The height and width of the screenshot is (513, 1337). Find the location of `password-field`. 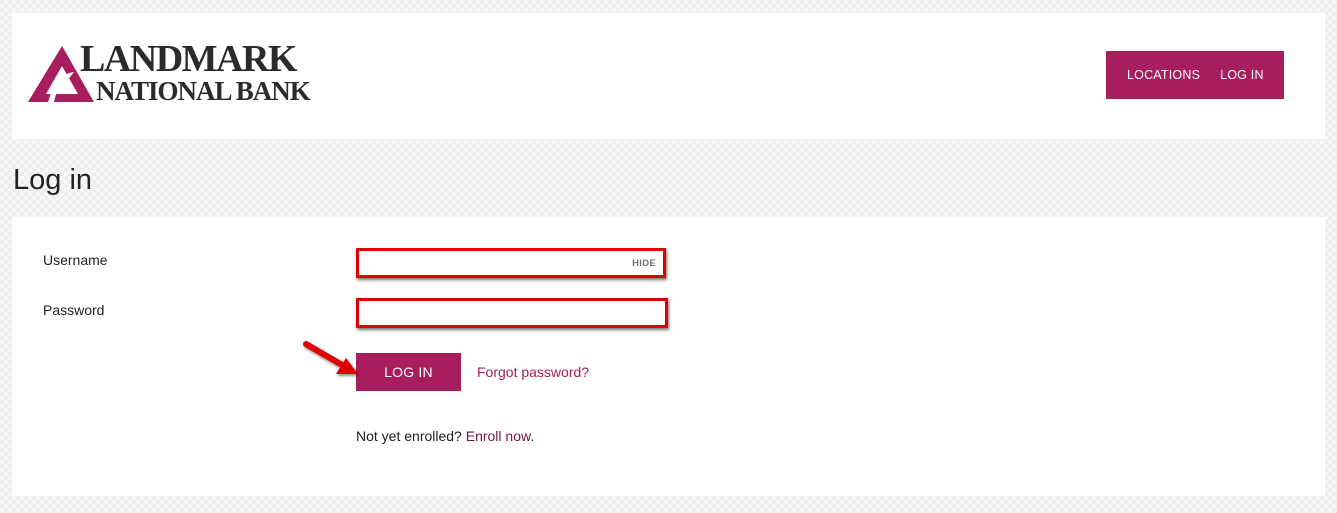

password-field is located at coordinates (512, 313).